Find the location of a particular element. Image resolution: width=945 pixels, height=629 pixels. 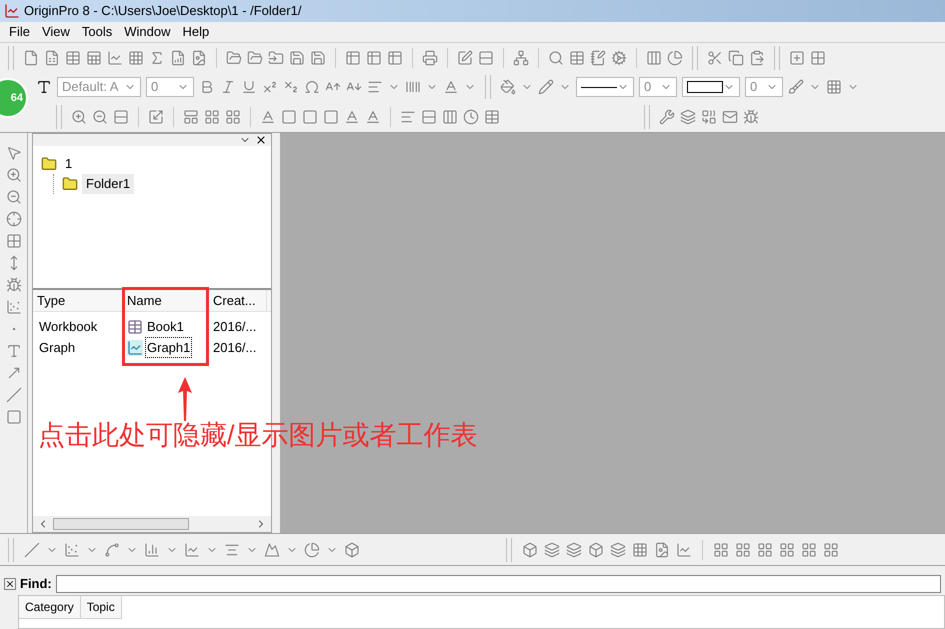

superscript-icon is located at coordinates (270, 87).